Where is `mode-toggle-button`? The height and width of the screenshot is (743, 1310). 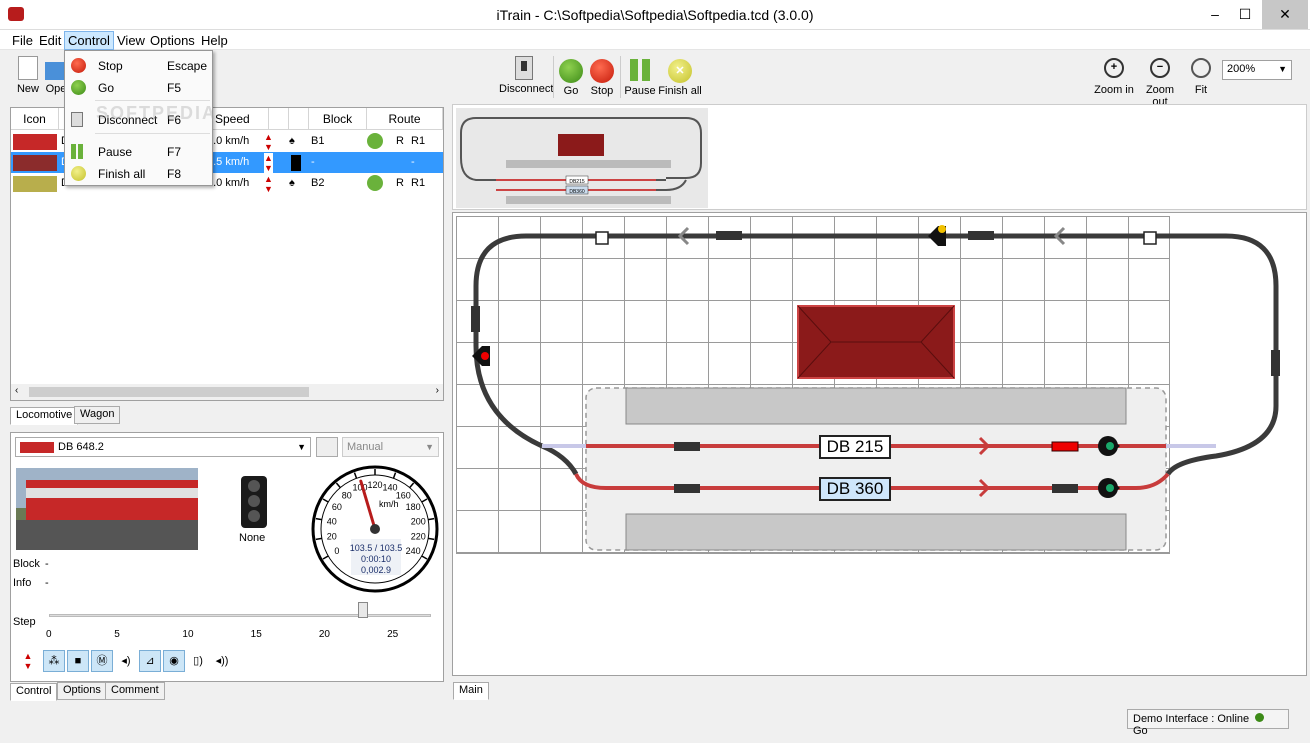
mode-toggle-button is located at coordinates (327, 447).